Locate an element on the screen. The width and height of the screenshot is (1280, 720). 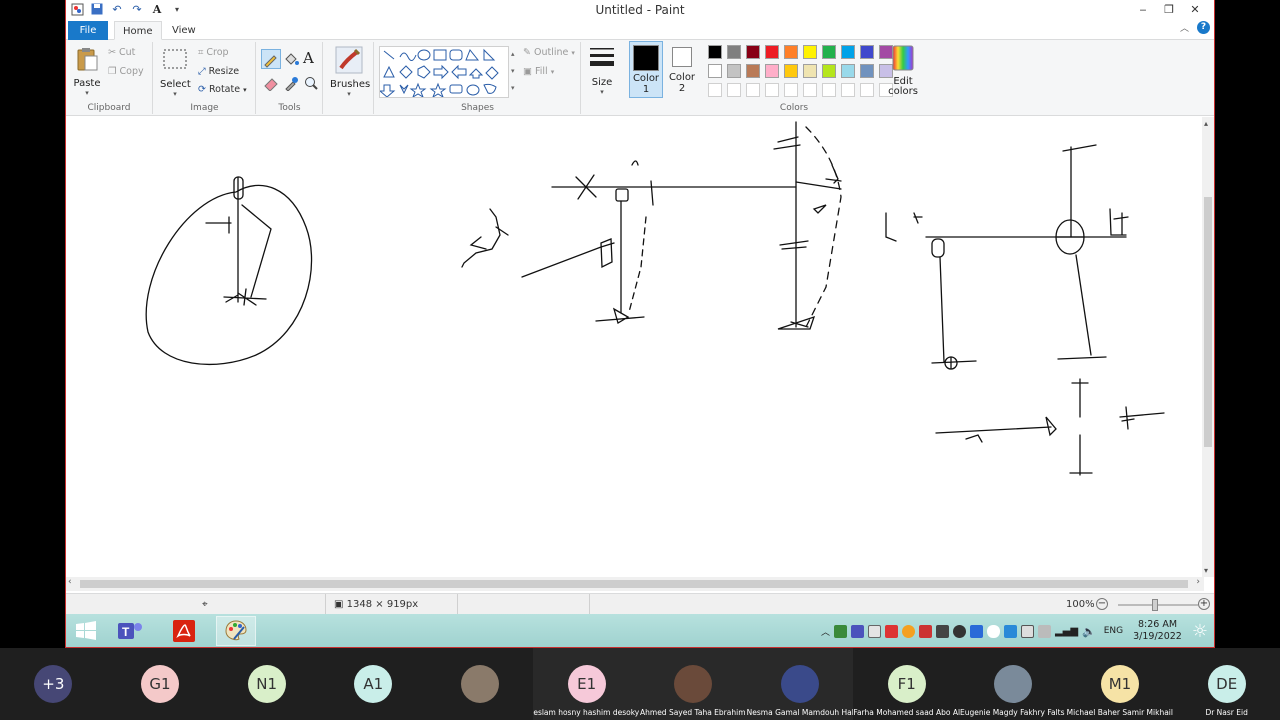
fill-button: ▣ Fill ▾ is located at coordinates (538, 71).